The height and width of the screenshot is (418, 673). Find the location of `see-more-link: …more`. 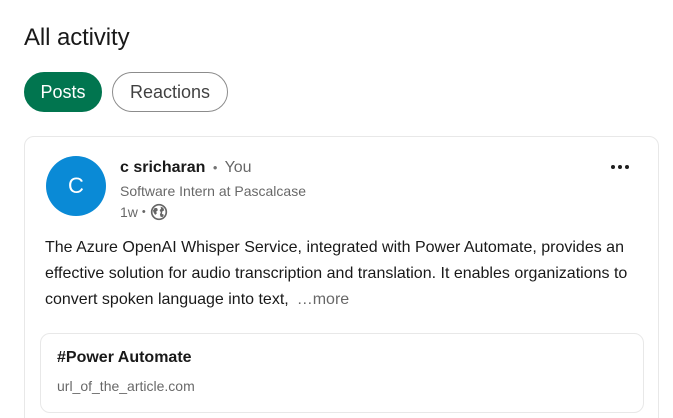

see-more-link: …more is located at coordinates (323, 299).